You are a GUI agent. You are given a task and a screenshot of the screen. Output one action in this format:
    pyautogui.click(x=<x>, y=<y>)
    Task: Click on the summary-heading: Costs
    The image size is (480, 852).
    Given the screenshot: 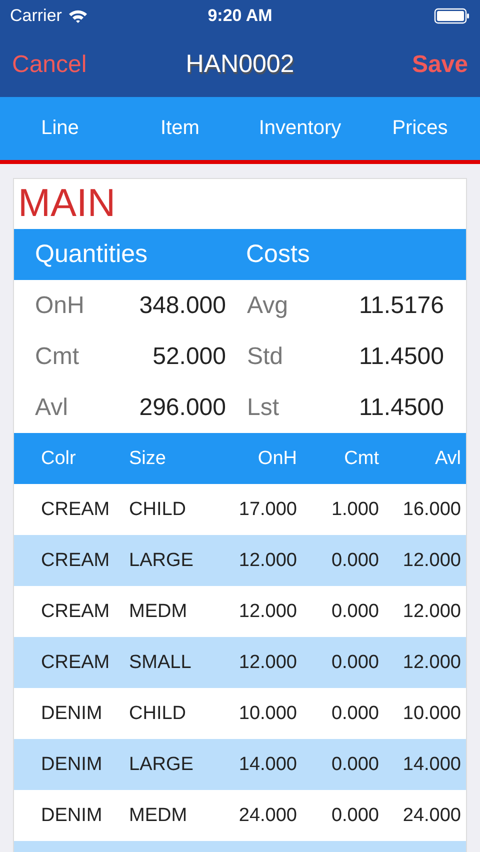 What is the action you would take?
    pyautogui.click(x=278, y=254)
    